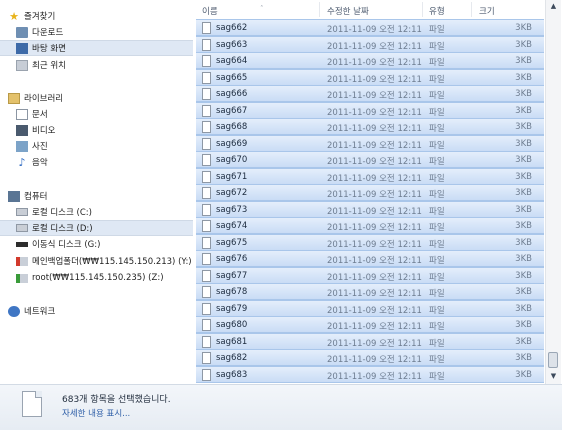 This screenshot has width=562, height=430. What do you see at coordinates (232, 209) in the screenshot?
I see `file-name: sag673` at bounding box center [232, 209].